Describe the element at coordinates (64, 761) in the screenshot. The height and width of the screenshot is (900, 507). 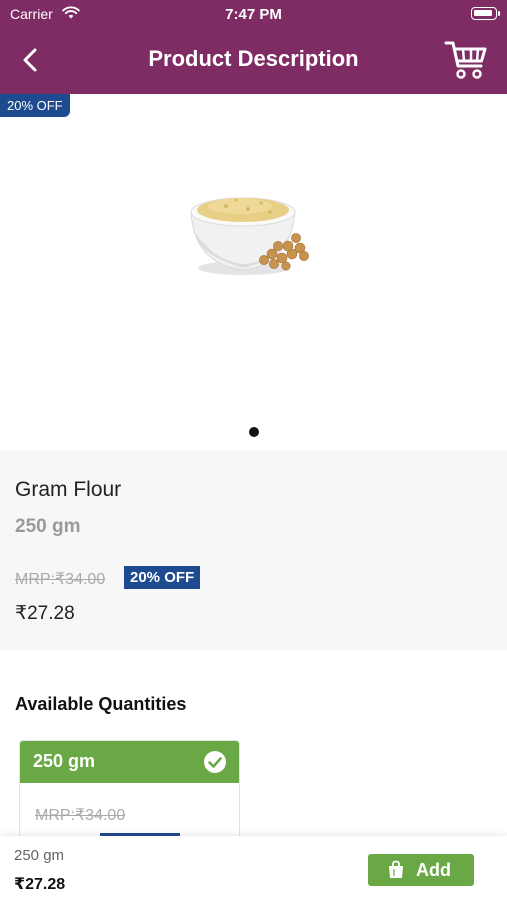
I see `quantity-option-label: 250 gm` at that location.